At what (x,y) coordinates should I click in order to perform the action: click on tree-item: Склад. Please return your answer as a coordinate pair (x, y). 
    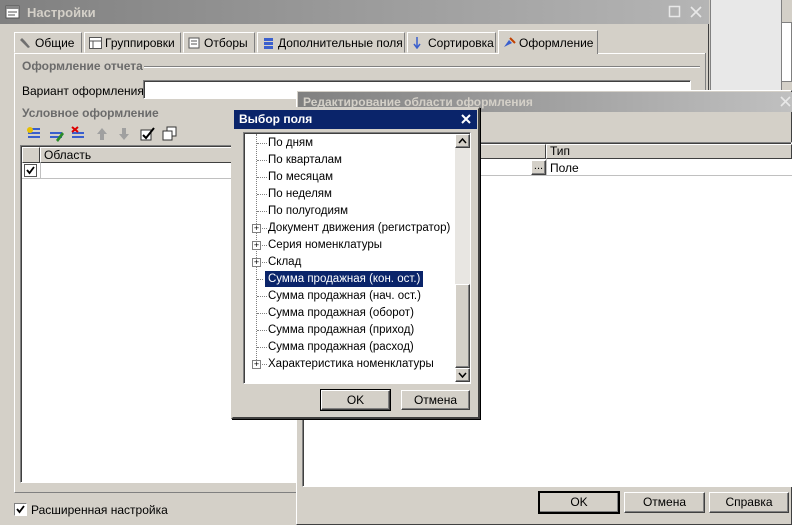
    Looking at the image, I should click on (284, 262).